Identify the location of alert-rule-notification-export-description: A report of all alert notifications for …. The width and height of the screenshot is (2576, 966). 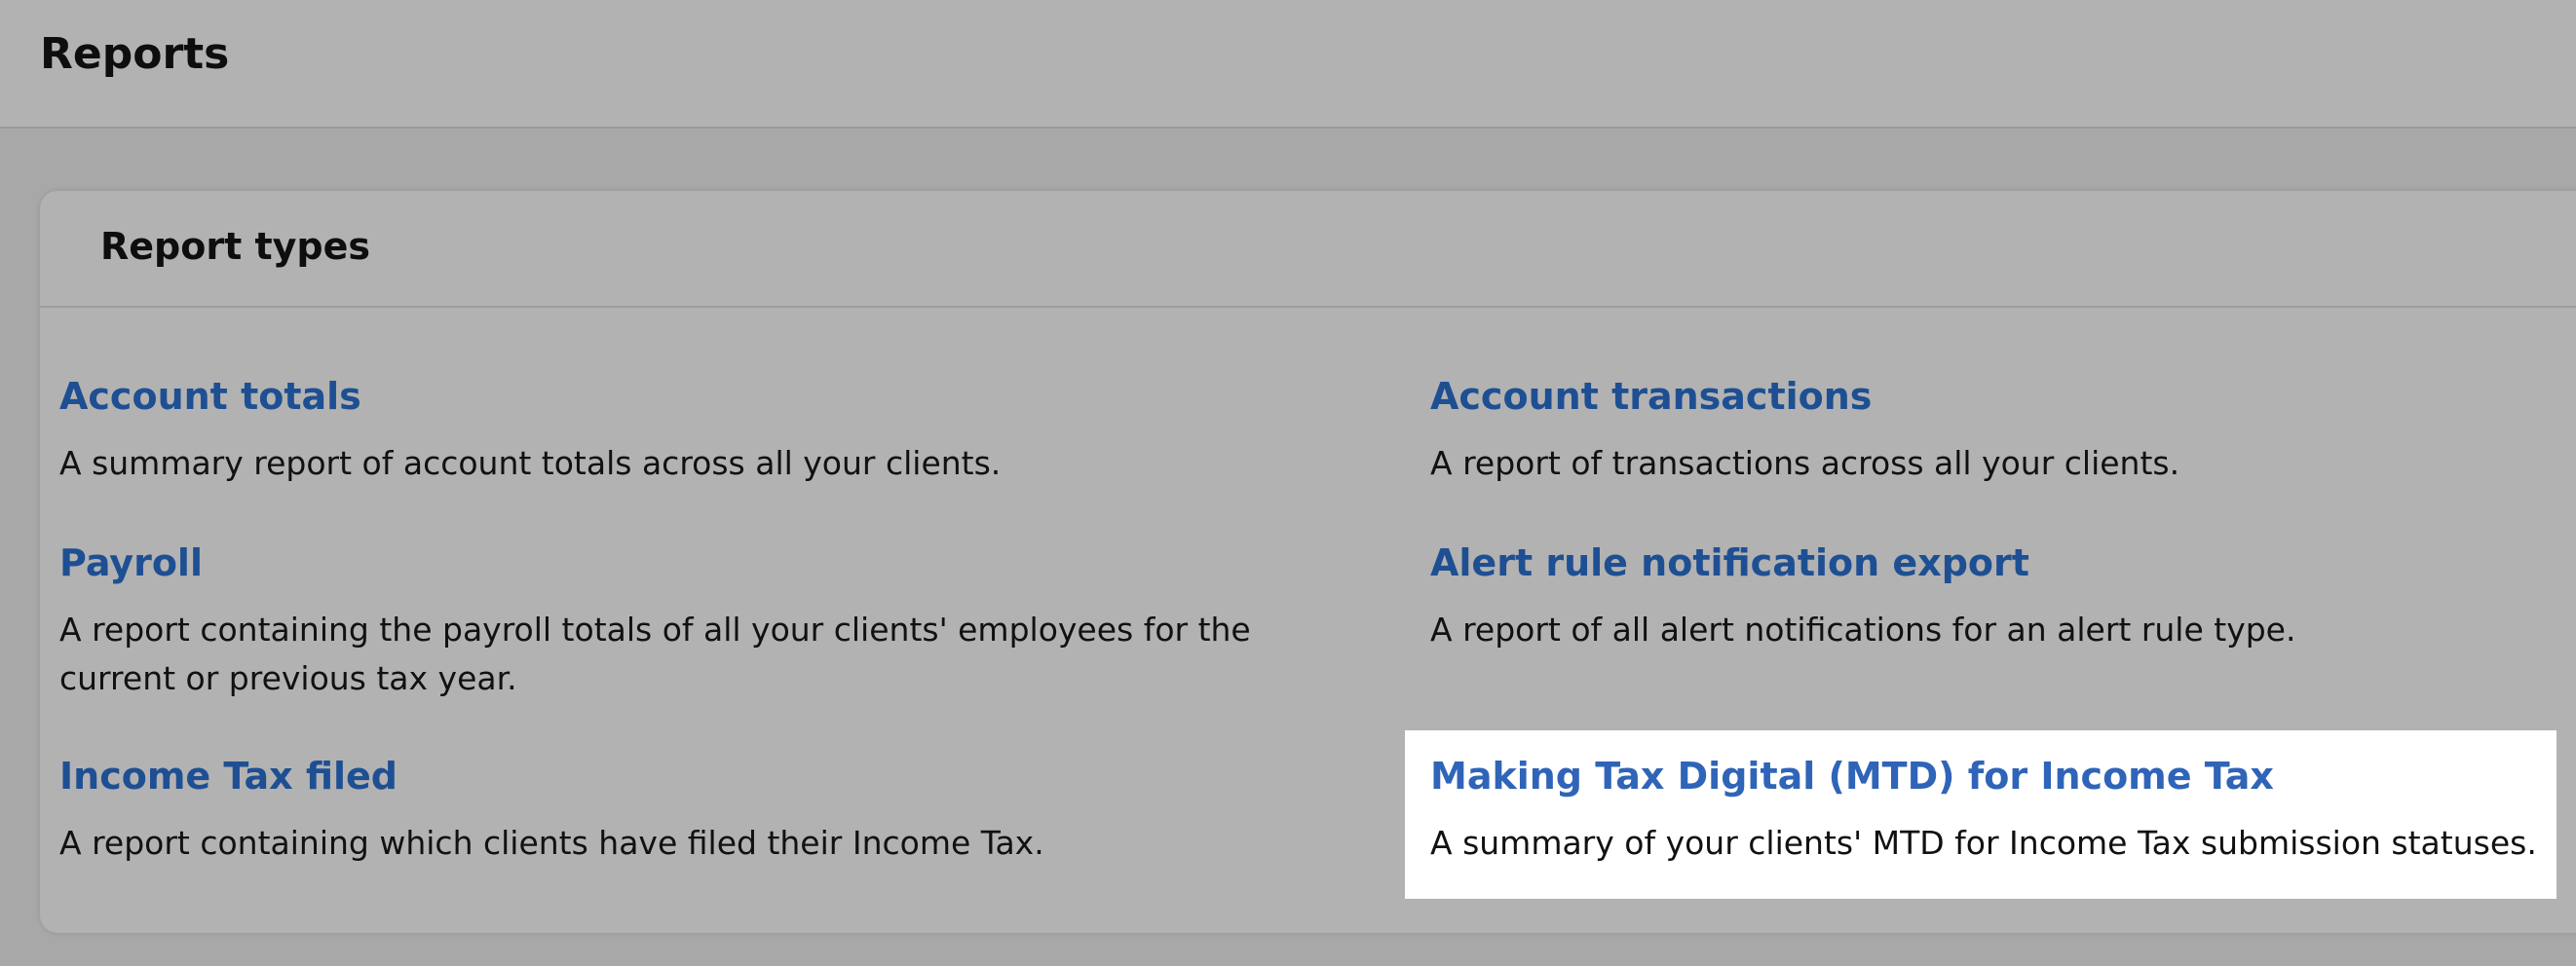
(1863, 630).